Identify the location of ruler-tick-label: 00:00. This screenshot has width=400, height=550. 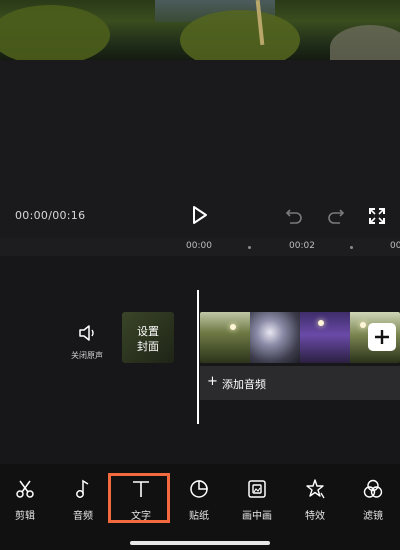
(199, 246).